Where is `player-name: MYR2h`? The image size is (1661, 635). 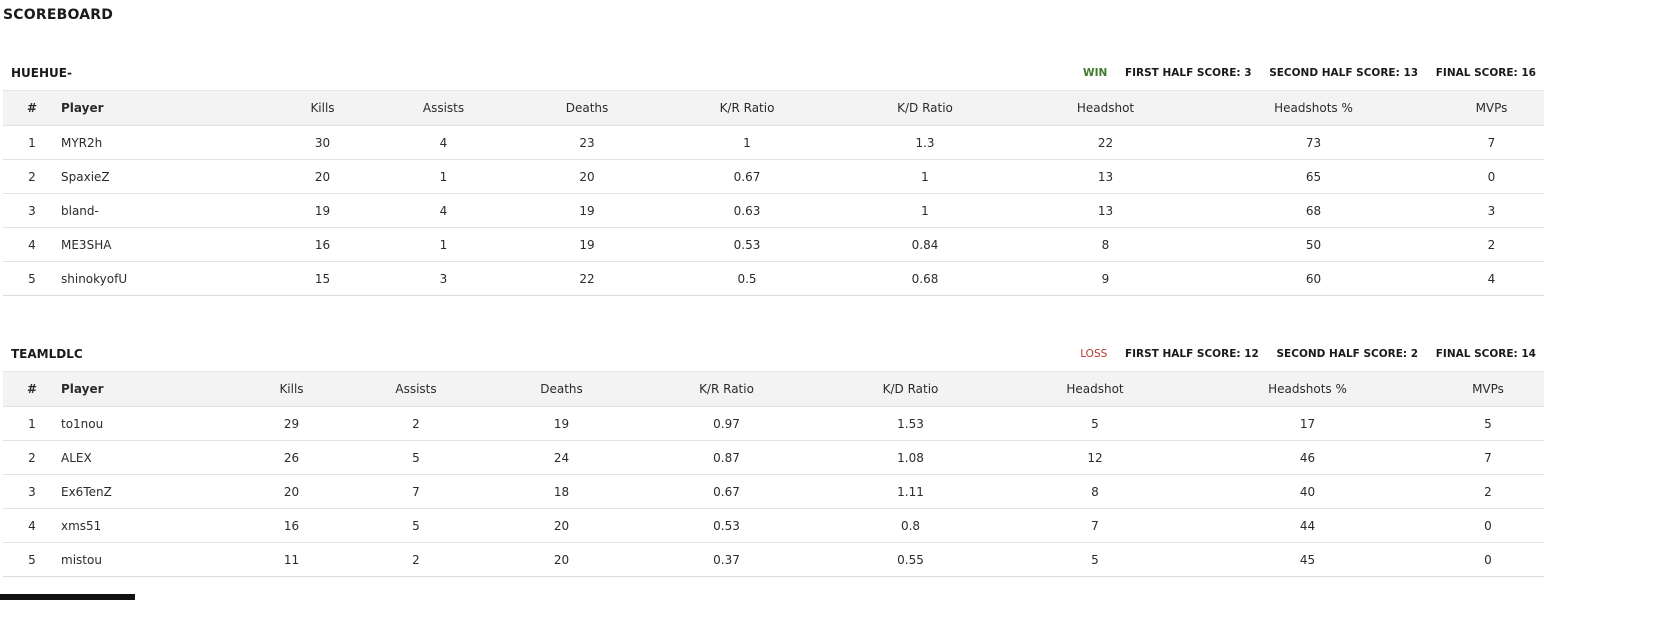 player-name: MYR2h is located at coordinates (163, 143).